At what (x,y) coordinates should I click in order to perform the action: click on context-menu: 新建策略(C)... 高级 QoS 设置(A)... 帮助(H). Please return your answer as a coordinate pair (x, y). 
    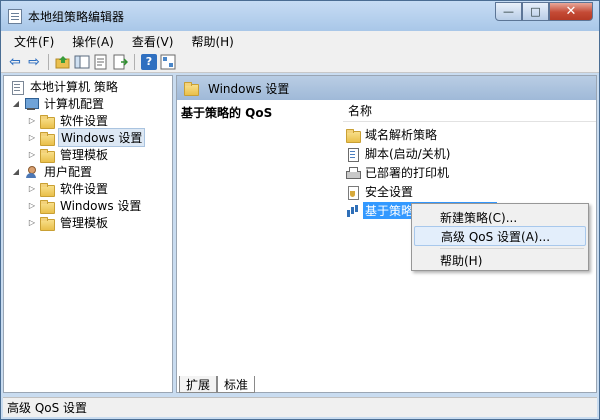
    Looking at the image, I should click on (500, 237).